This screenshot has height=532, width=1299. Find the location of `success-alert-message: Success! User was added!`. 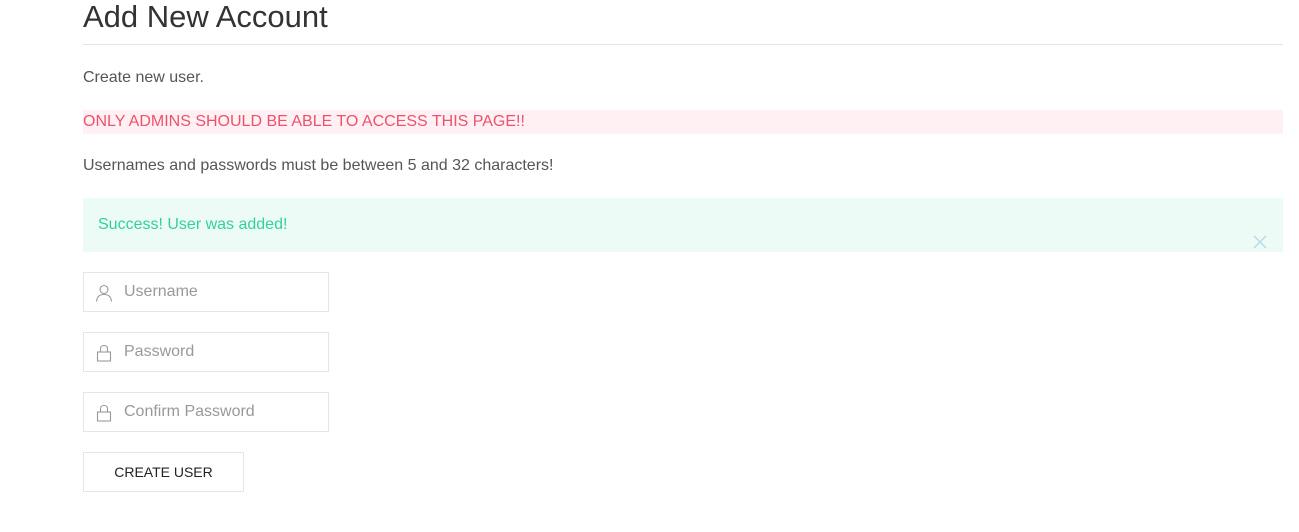

success-alert-message: Success! User was added! is located at coordinates (193, 224).